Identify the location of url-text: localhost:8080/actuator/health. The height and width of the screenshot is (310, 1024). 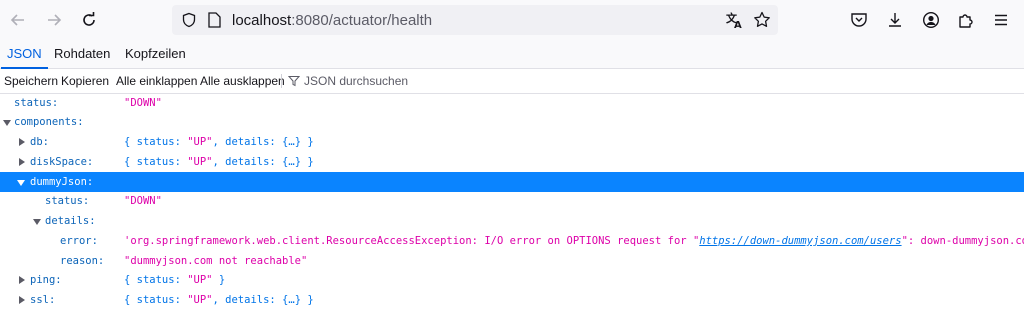
(332, 20).